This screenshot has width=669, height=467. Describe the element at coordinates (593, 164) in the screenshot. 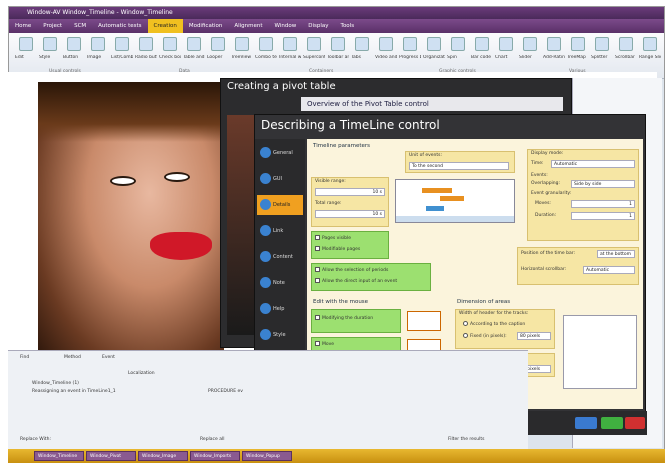

I see `time-select: Automatic` at that location.